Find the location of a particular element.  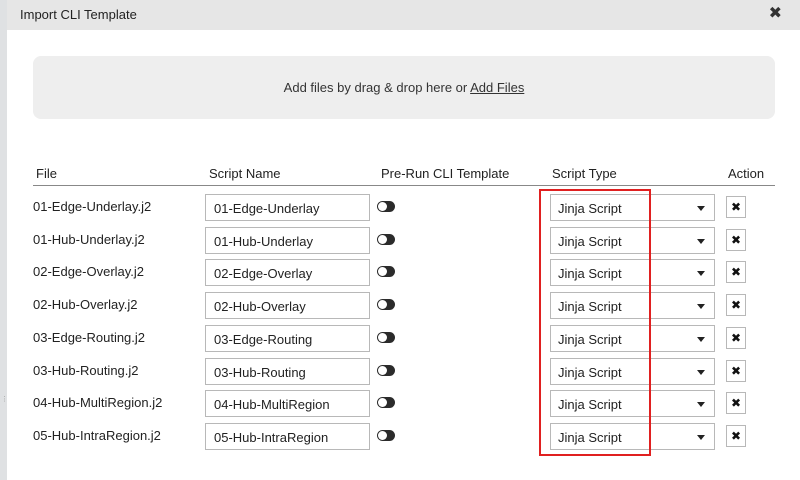

file-name: 04-Hub-MultiRegion.j2 is located at coordinates (98, 402).